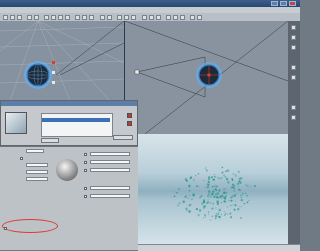  Describe the element at coordinates (123, 137) in the screenshot. I see `apply-button` at that location.